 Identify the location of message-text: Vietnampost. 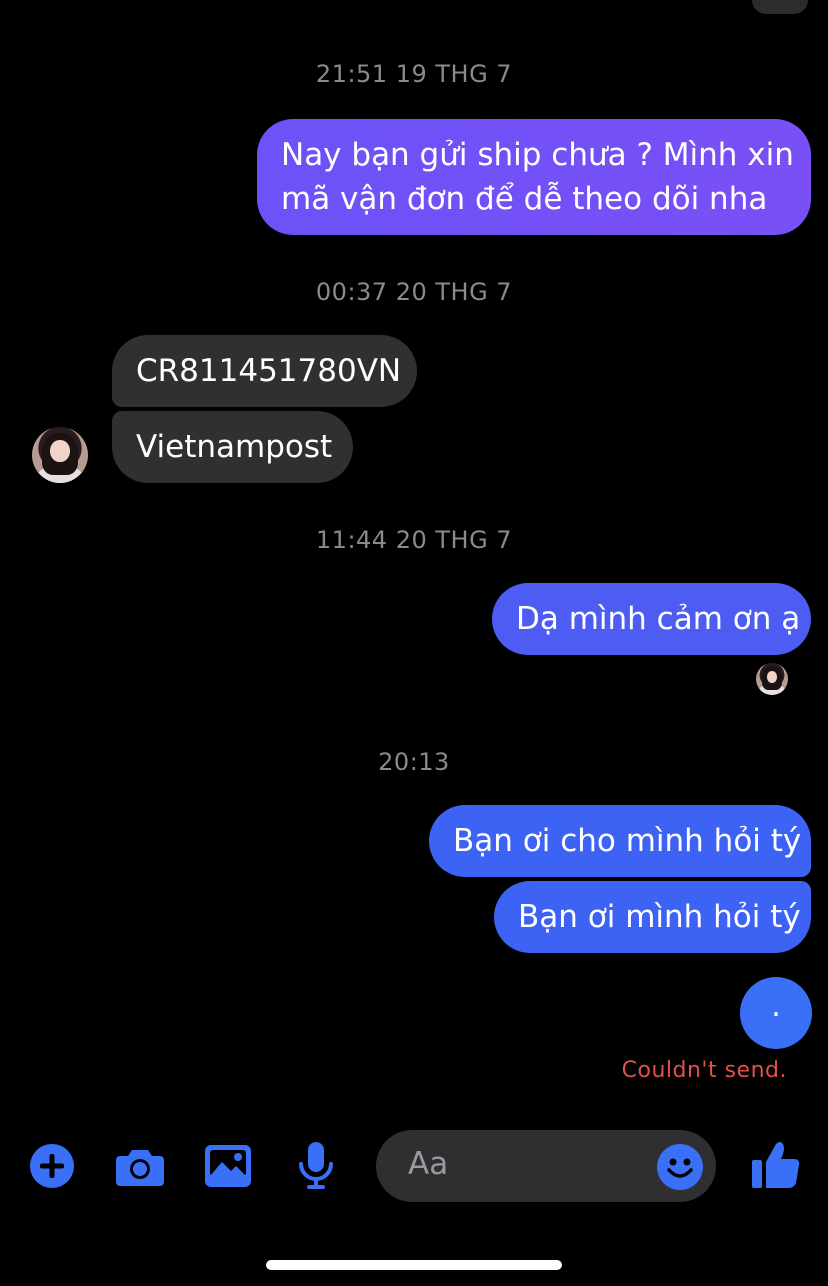
(234, 447).